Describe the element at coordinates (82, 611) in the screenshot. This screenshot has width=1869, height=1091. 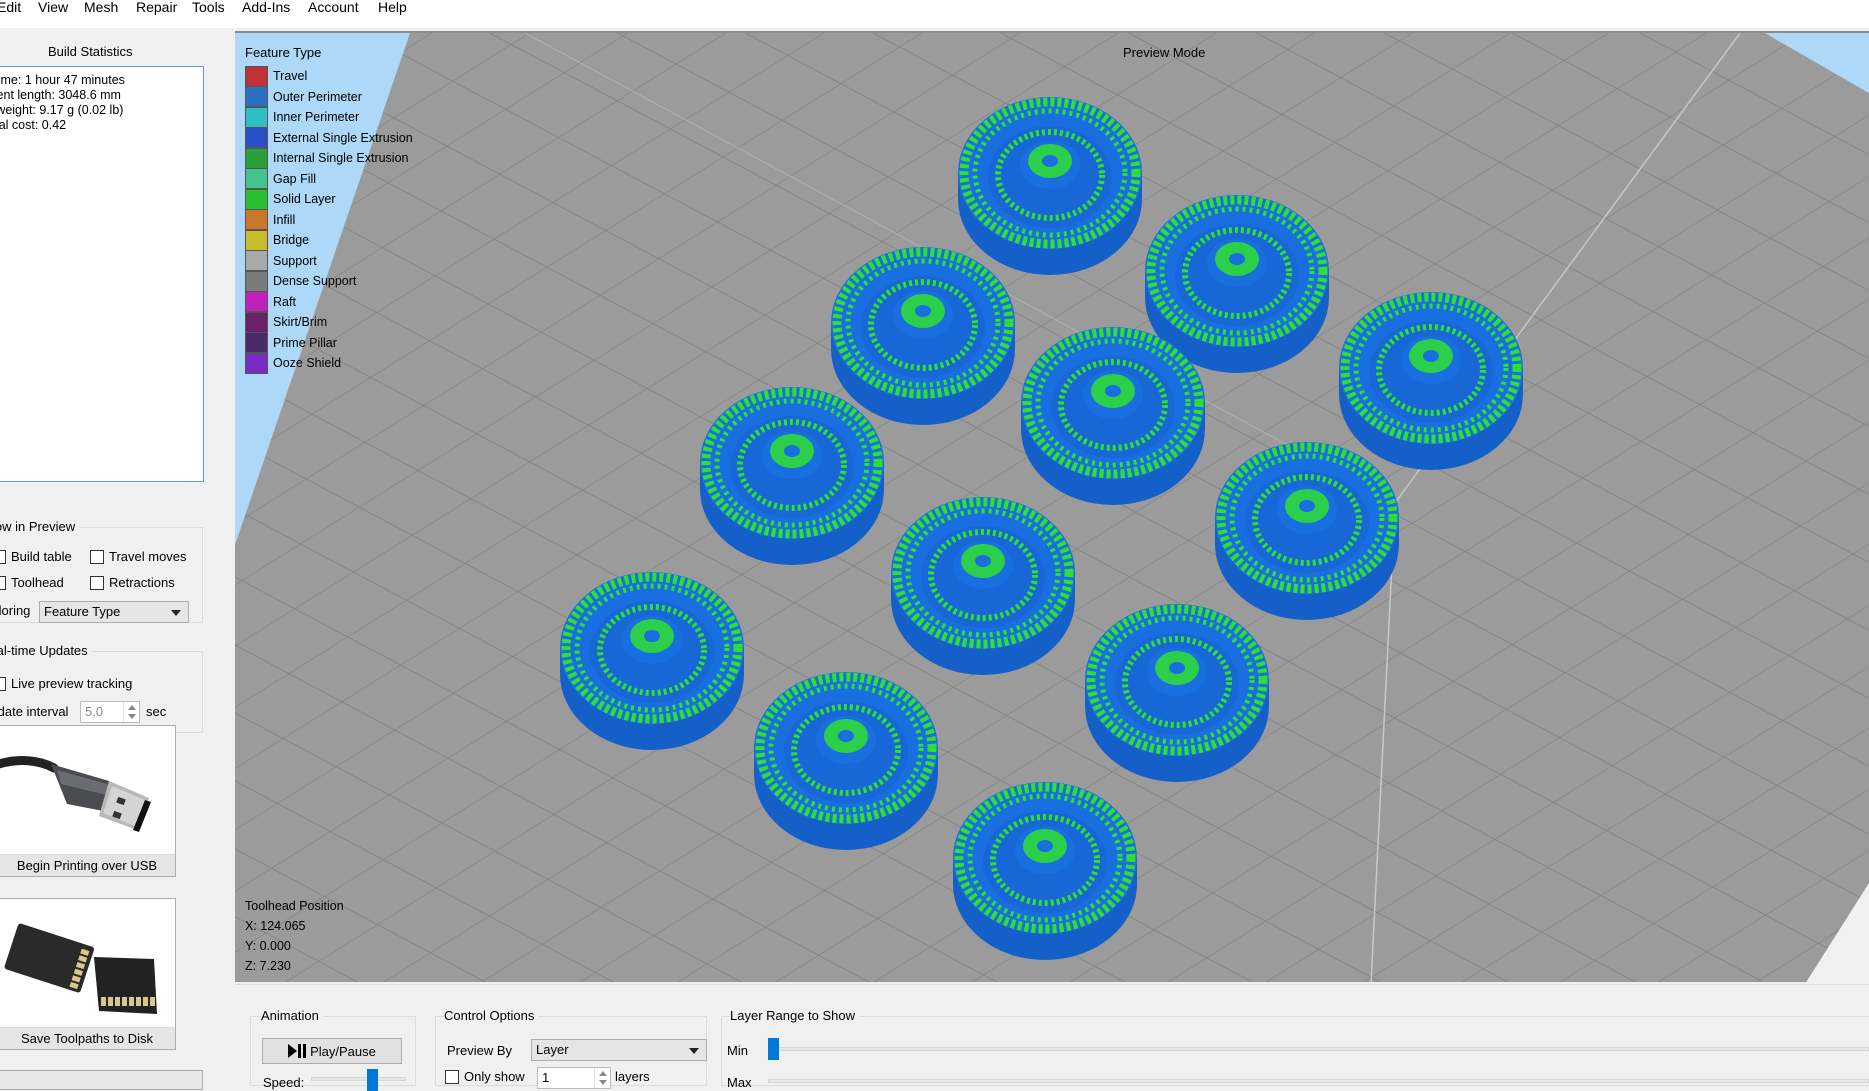
I see `coloring-value: Feature Type` at that location.